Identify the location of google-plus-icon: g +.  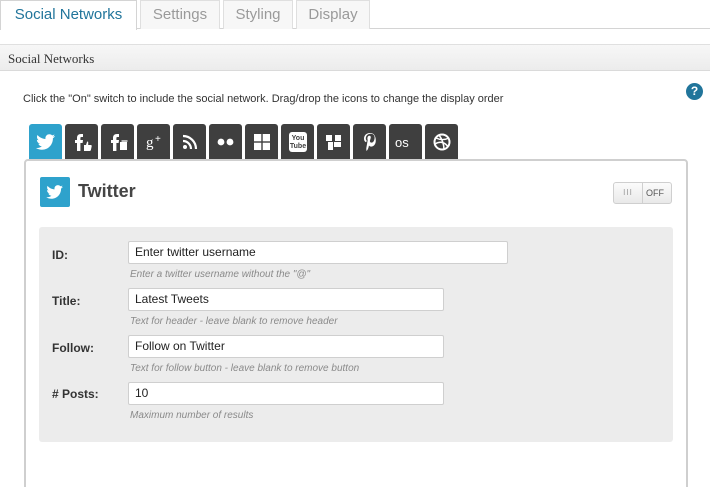
(153, 142).